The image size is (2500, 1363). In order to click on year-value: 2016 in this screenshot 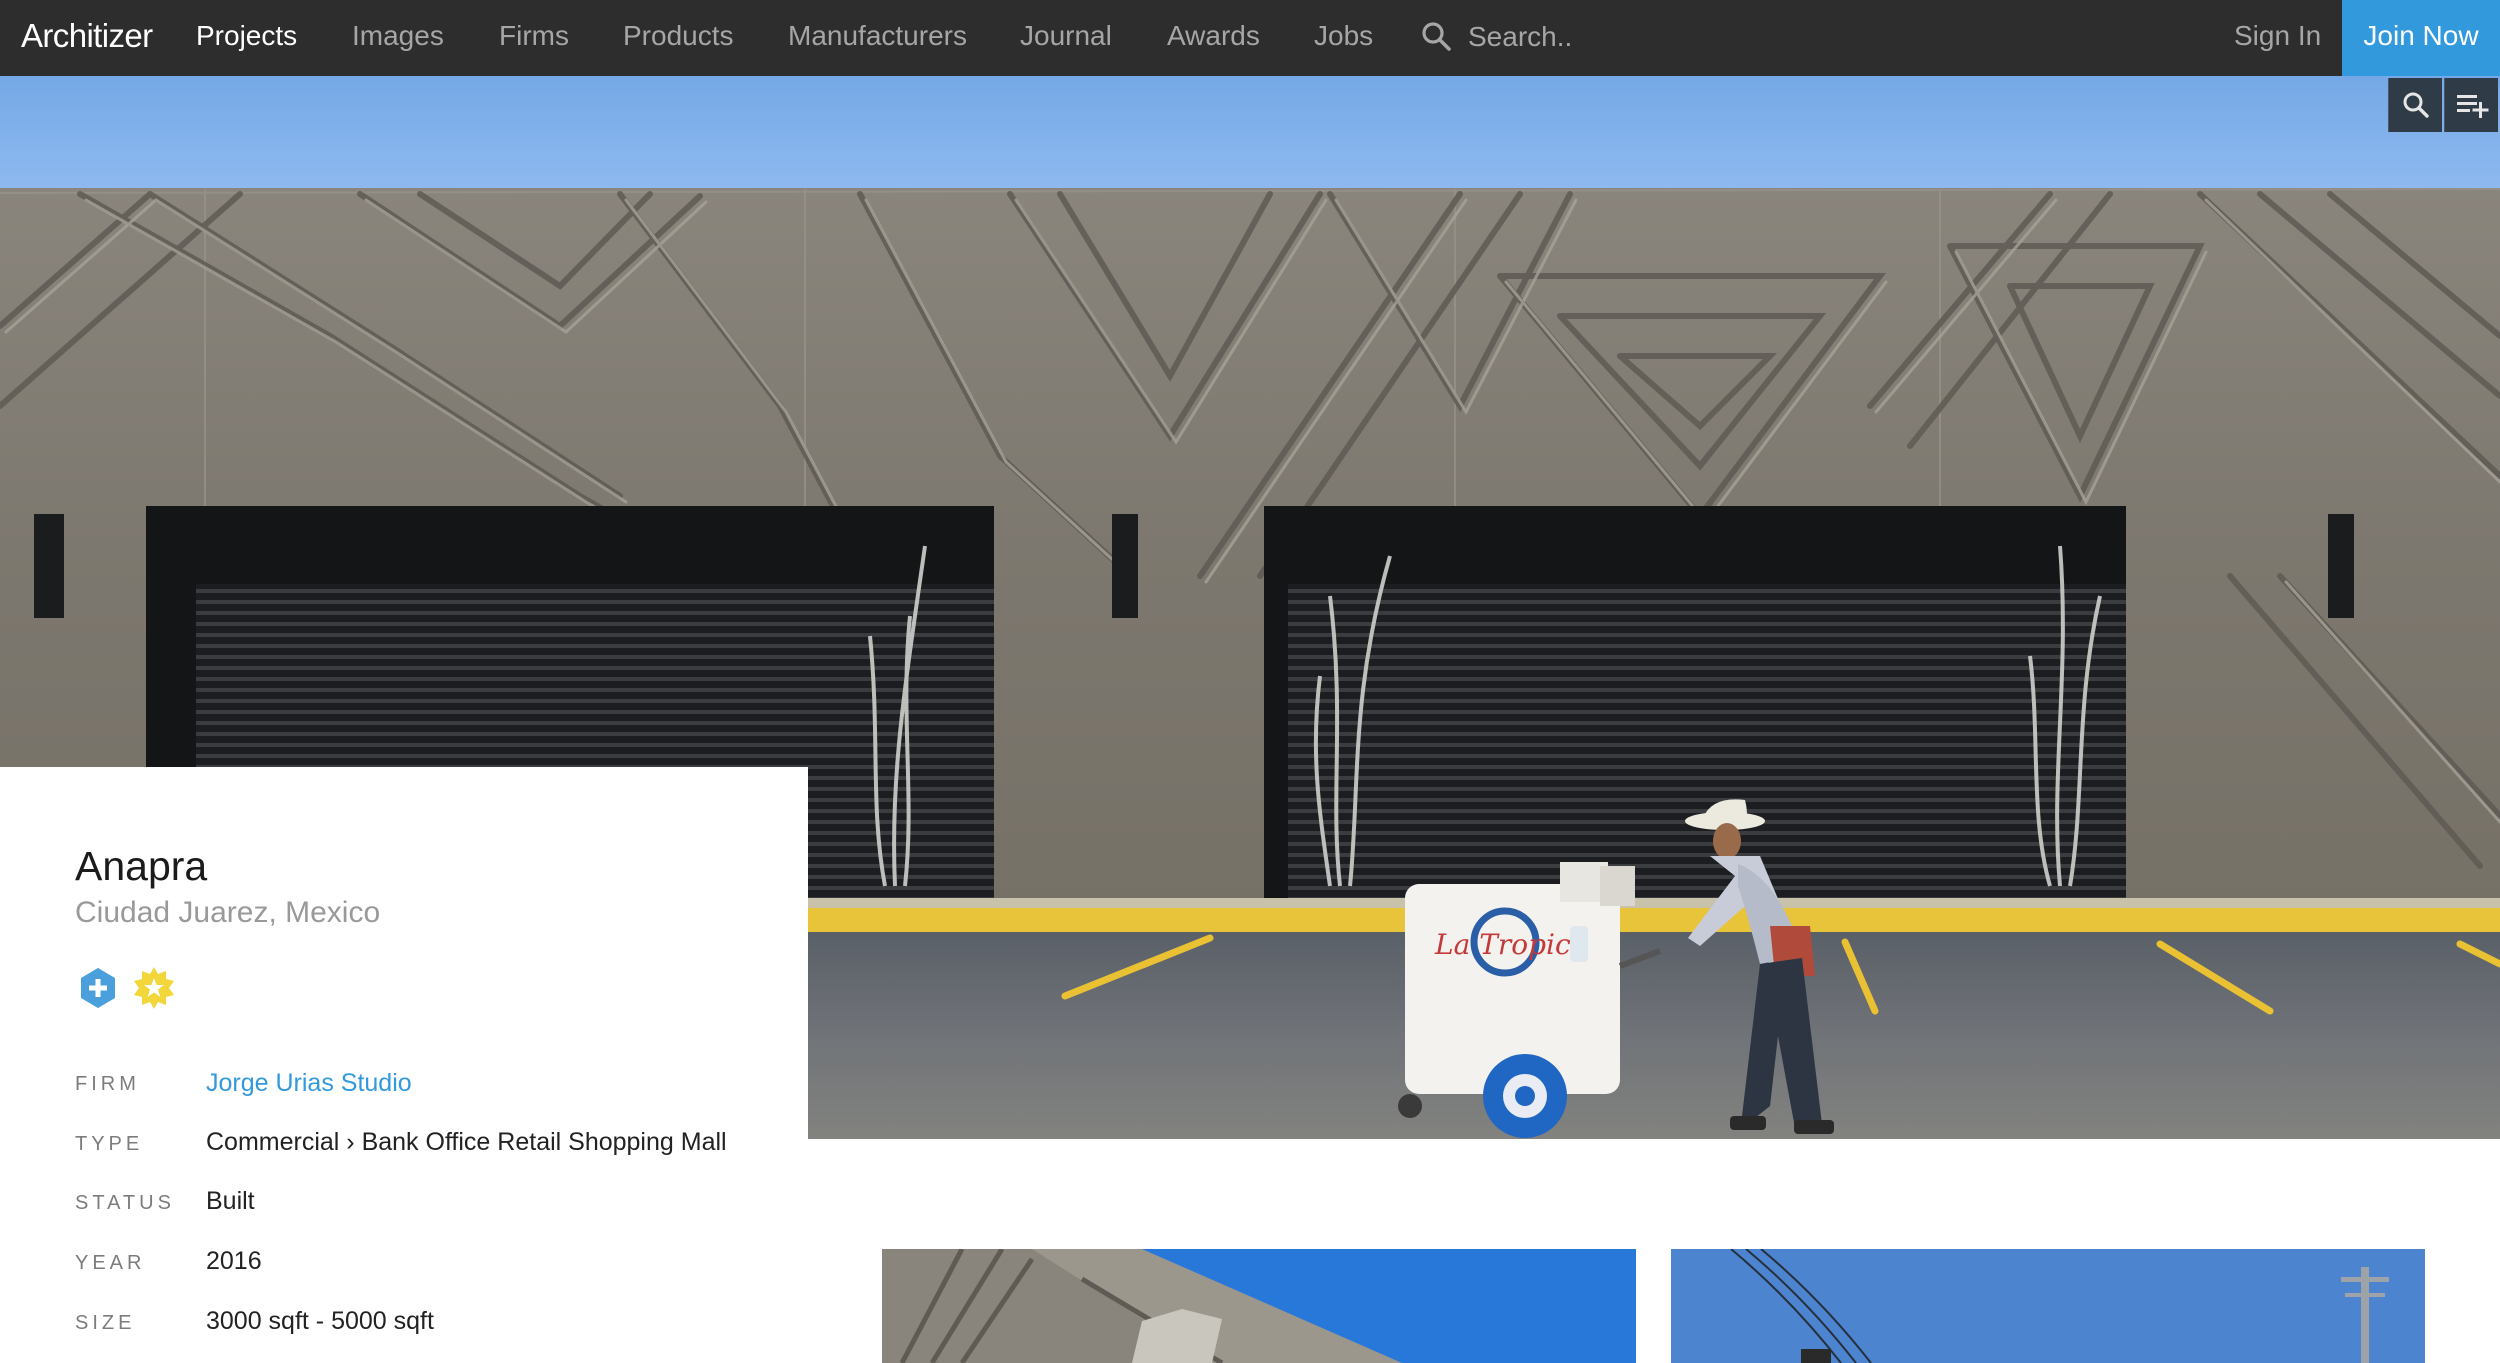, I will do `click(234, 1261)`.